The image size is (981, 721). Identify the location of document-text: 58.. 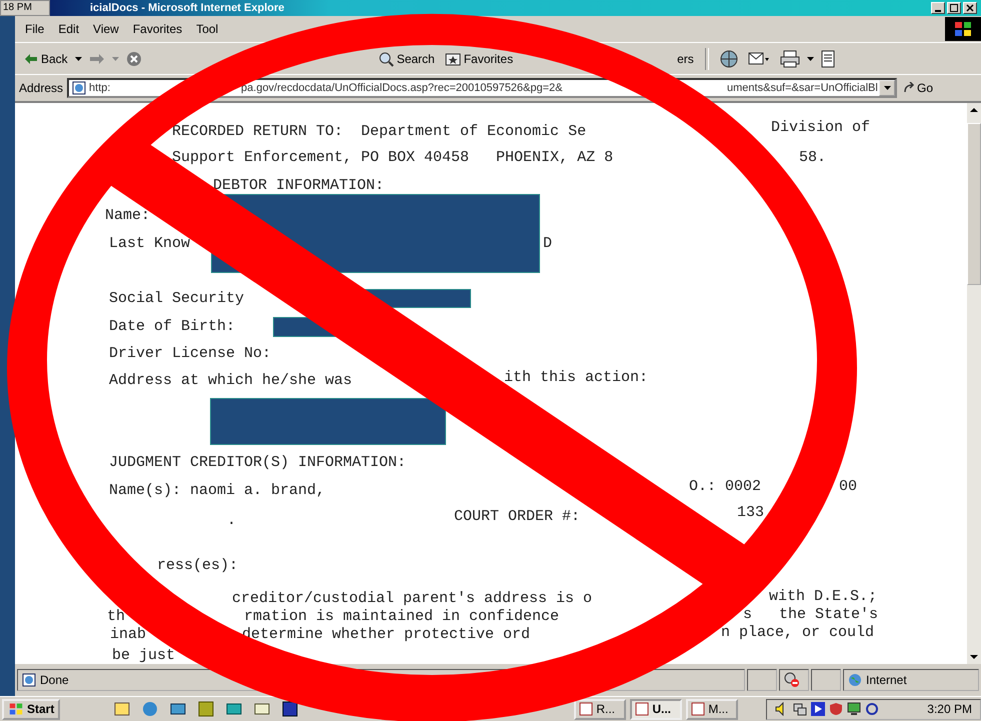
(812, 158).